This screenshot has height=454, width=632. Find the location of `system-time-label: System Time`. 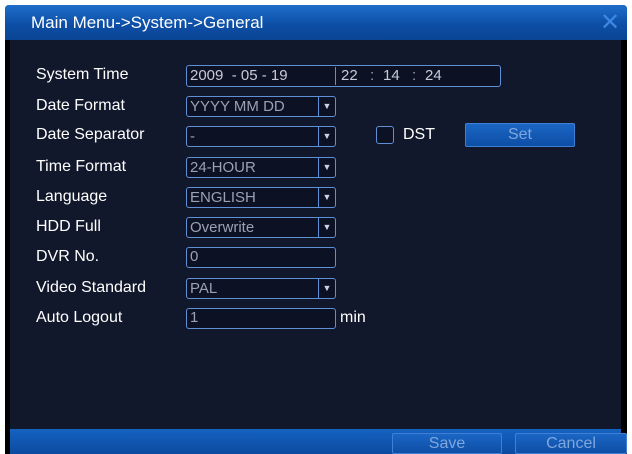

system-time-label: System Time is located at coordinates (82, 74).